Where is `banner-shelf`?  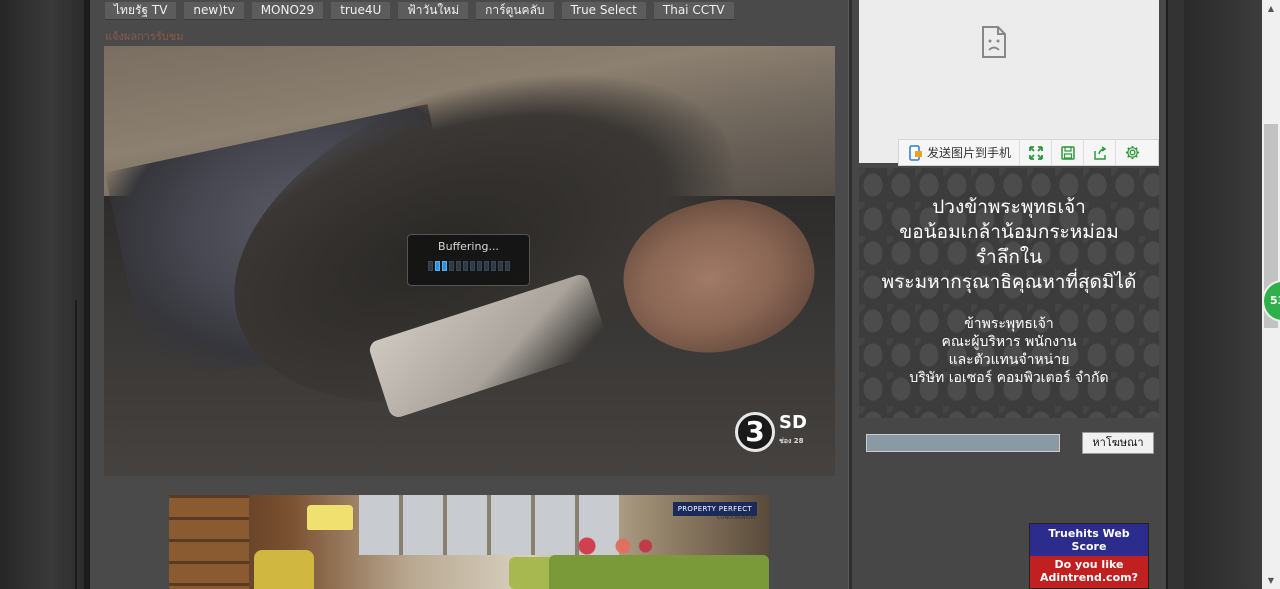 banner-shelf is located at coordinates (209, 542).